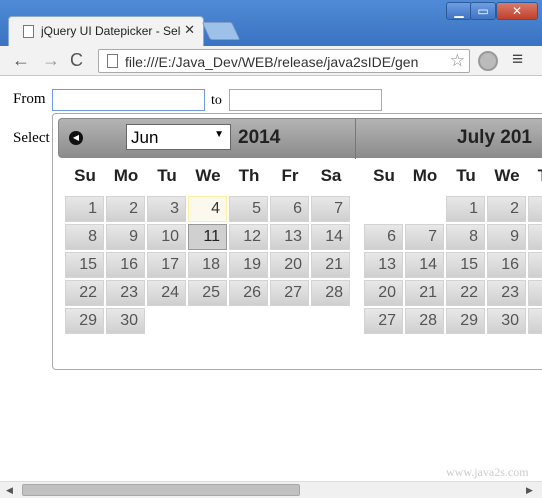 The height and width of the screenshot is (500, 542). What do you see at coordinates (216, 100) in the screenshot?
I see `to-label: to` at bounding box center [216, 100].